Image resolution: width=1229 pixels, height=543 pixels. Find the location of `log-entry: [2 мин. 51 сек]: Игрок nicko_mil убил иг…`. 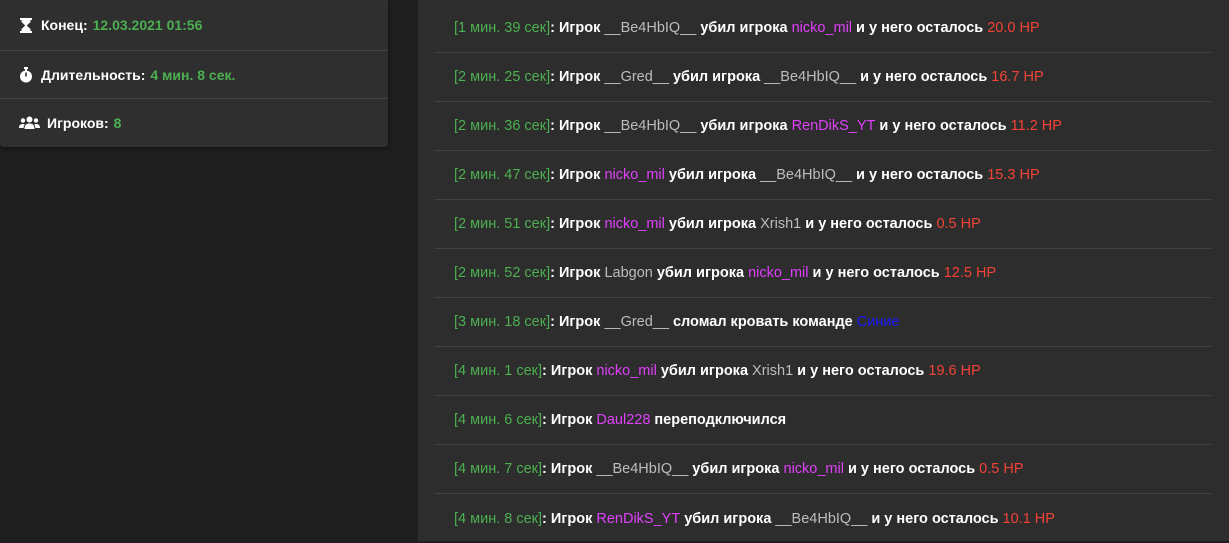

log-entry: [2 мин. 51 сек]: Игрок nicko_mil убил иг… is located at coordinates (823, 224).